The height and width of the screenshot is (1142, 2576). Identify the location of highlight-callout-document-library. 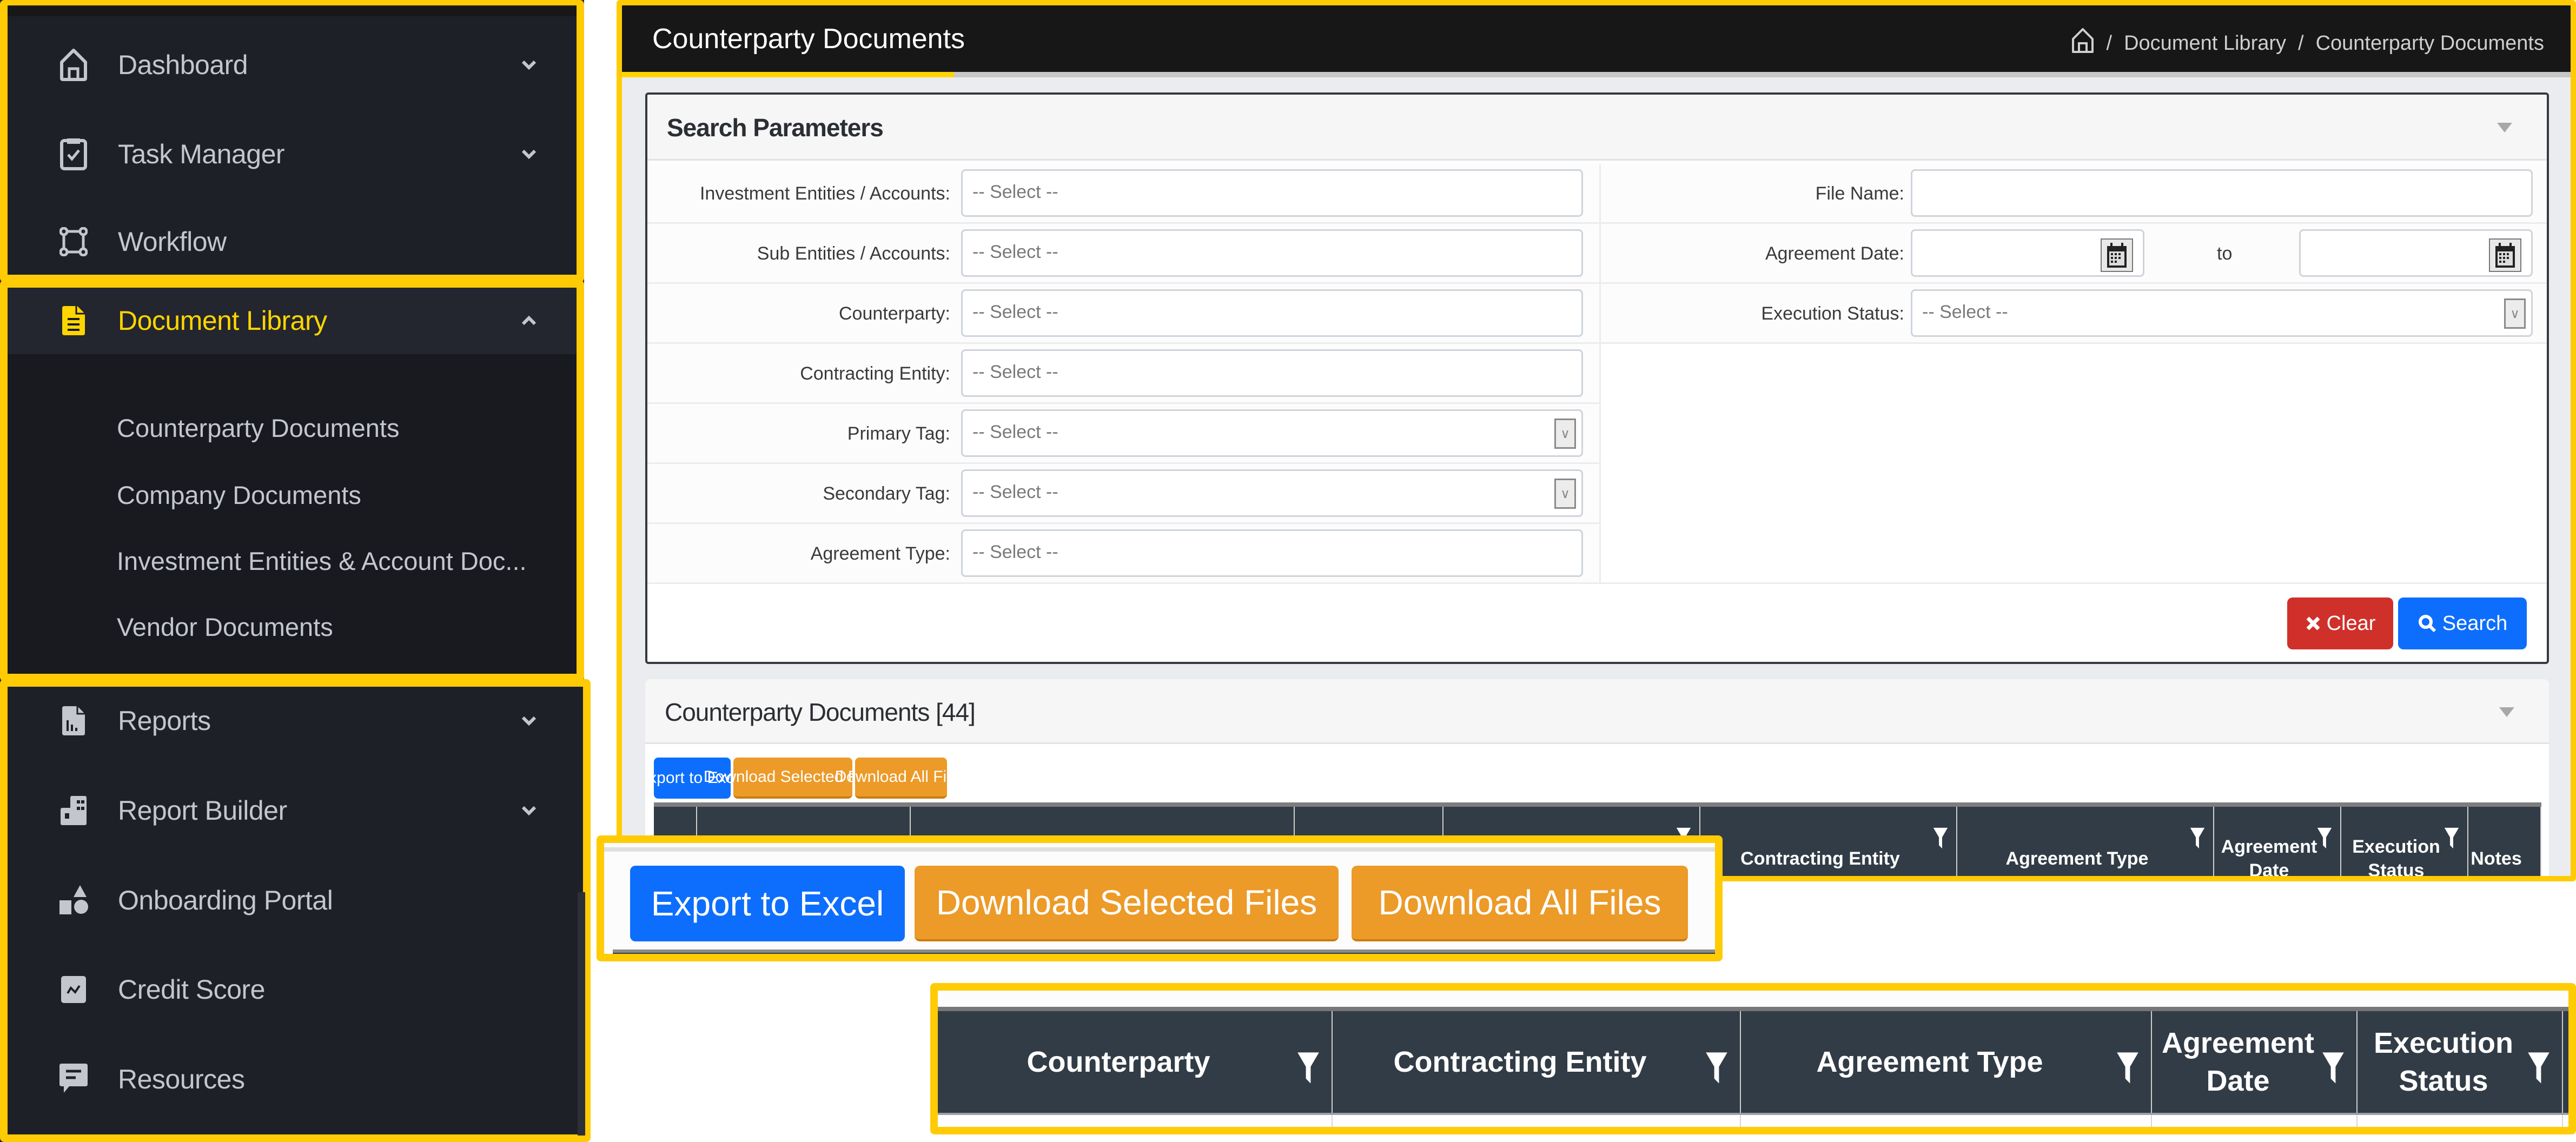
(292, 481).